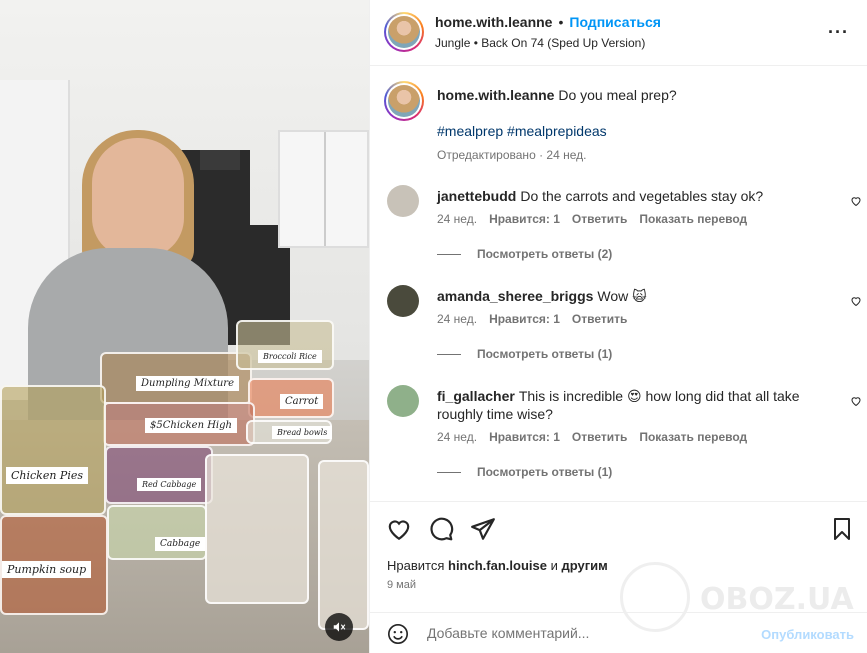 Image resolution: width=867 pixels, height=653 pixels. Describe the element at coordinates (257, 529) in the screenshot. I see `container-bread-stack` at that location.